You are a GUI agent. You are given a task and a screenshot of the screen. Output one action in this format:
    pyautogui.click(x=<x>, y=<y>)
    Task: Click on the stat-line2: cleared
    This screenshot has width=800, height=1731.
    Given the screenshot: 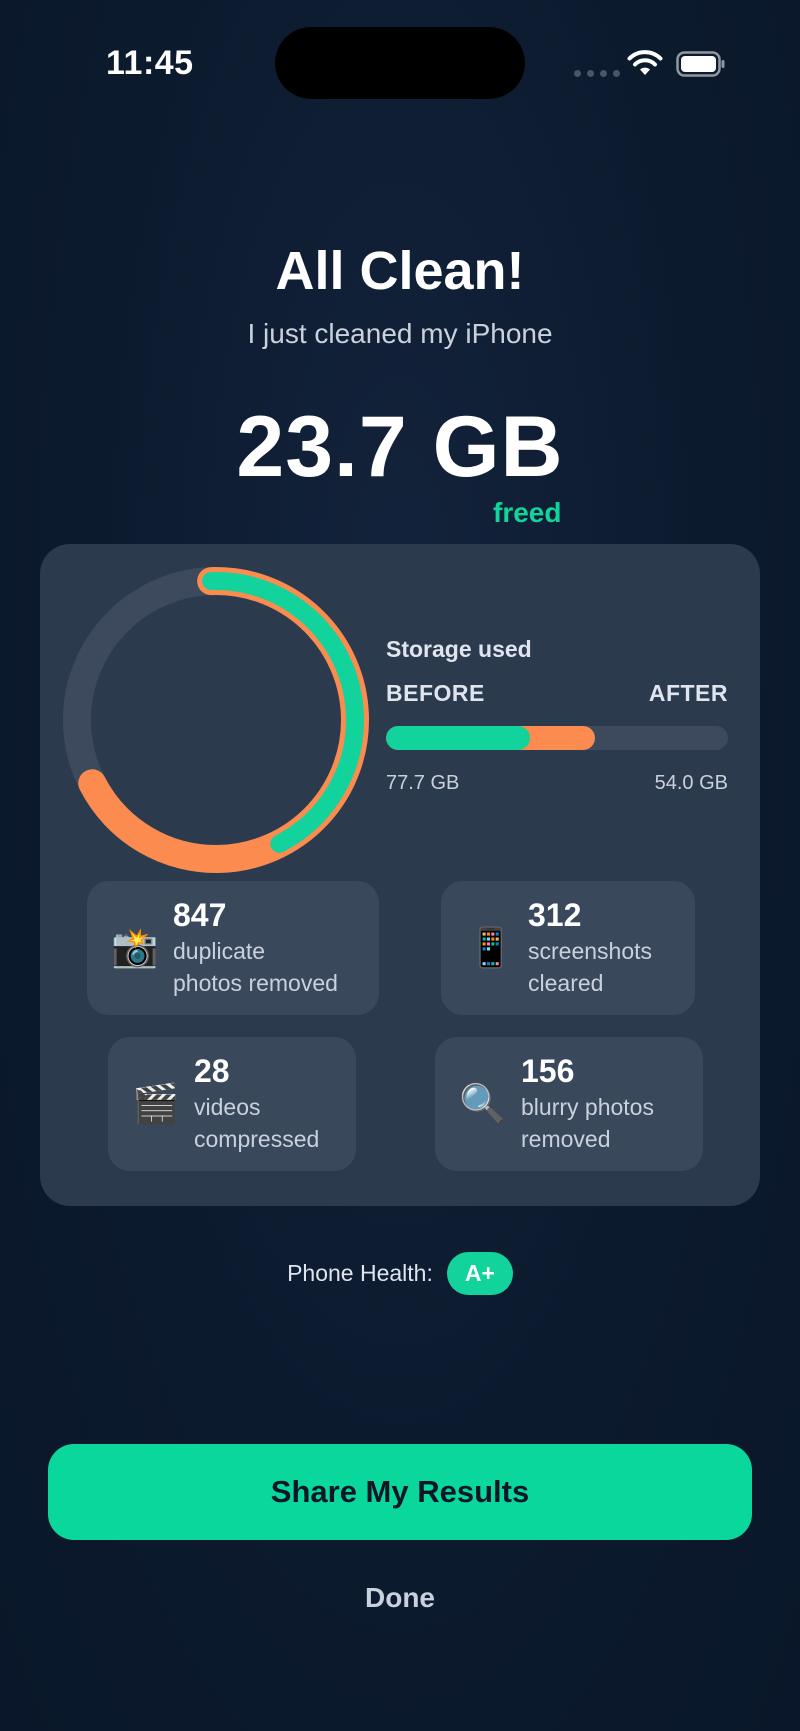 What is the action you would take?
    pyautogui.click(x=566, y=983)
    